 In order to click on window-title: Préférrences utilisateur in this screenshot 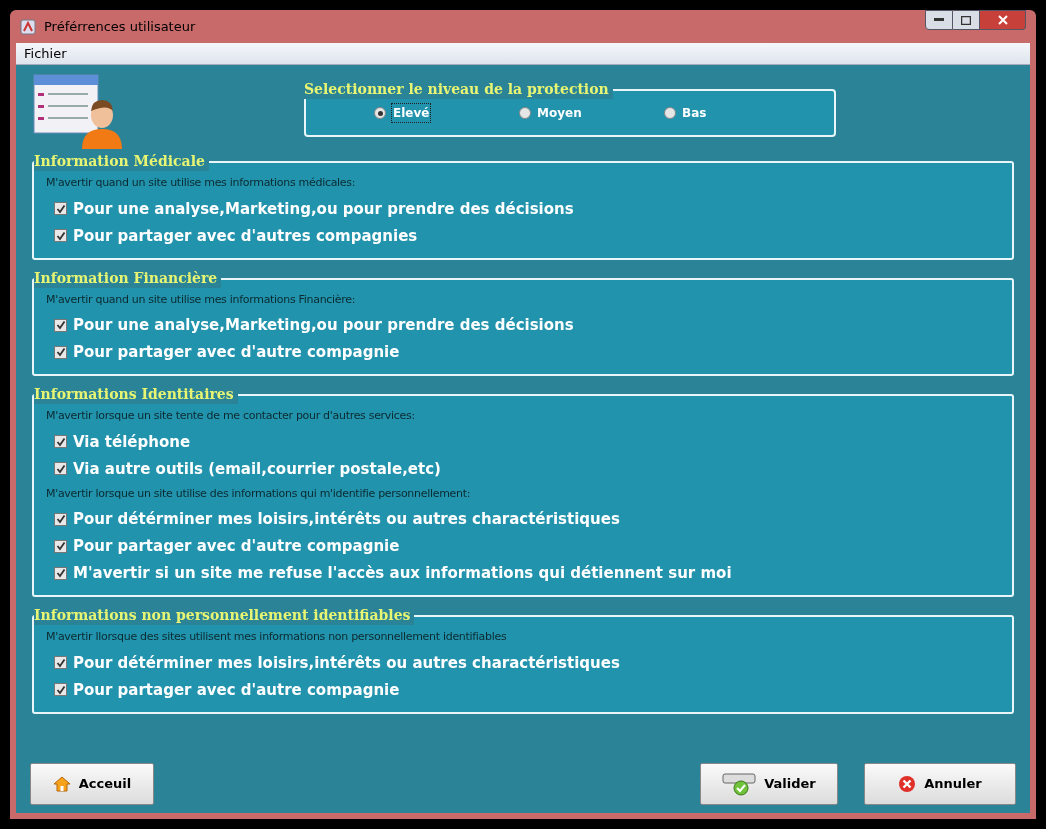, I will do `click(120, 26)`.